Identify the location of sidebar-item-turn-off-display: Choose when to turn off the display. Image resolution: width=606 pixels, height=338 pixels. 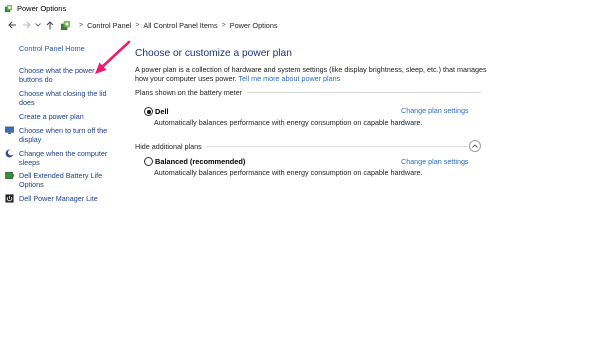
(67, 135).